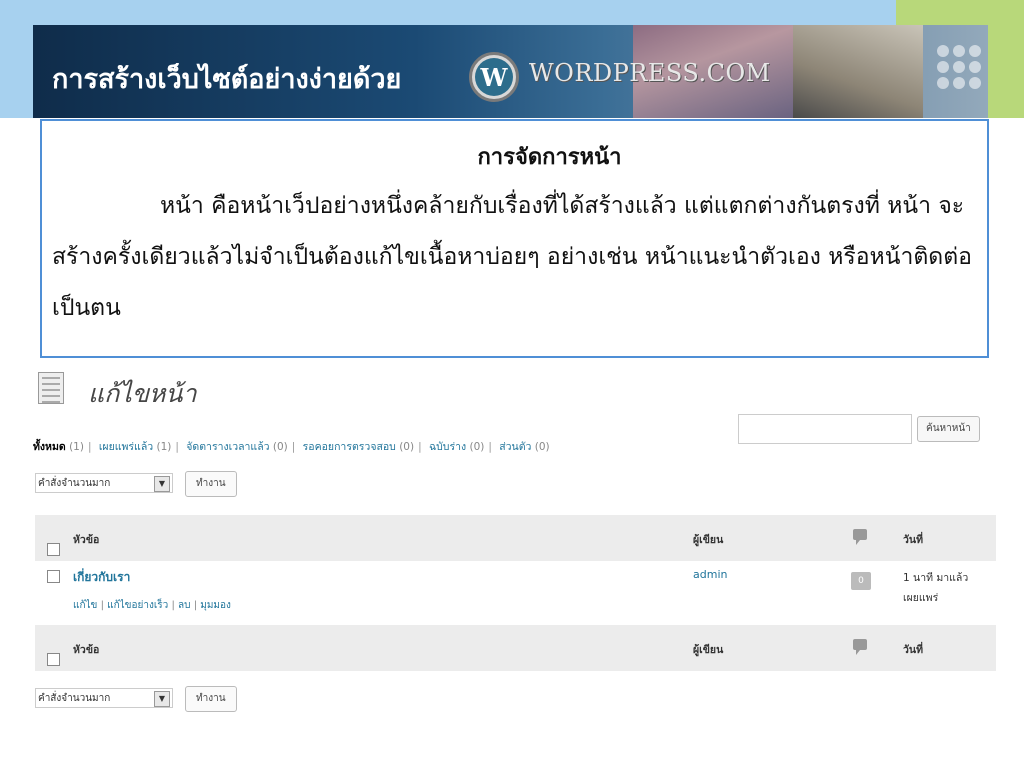  Describe the element at coordinates (858, 71) in the screenshot. I see `banner-photo-person` at that location.